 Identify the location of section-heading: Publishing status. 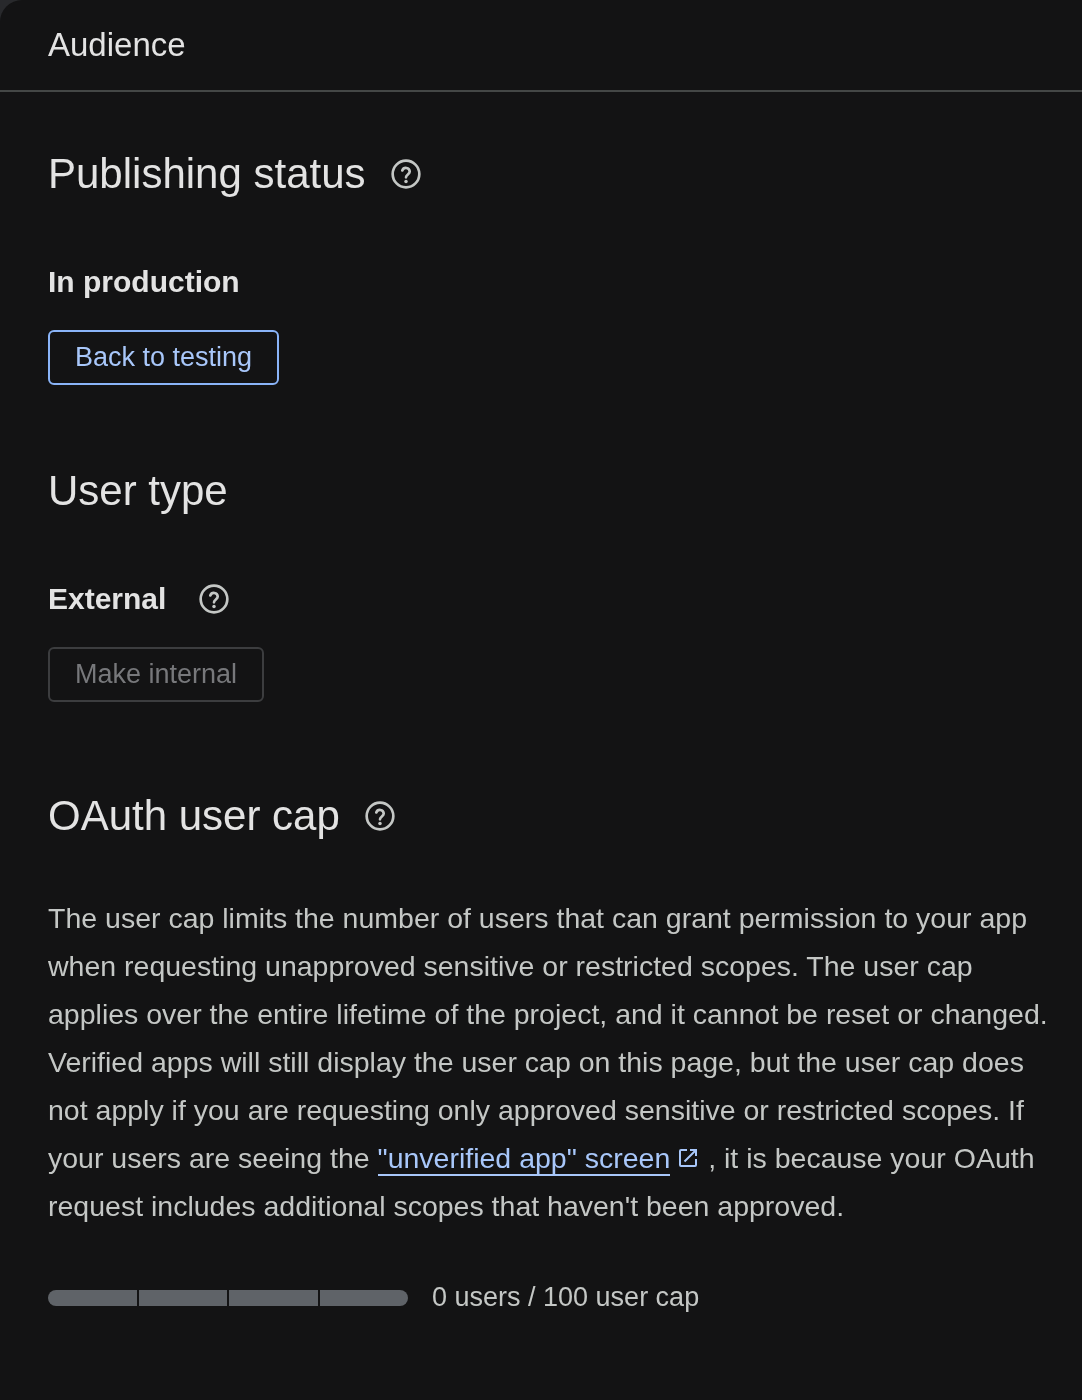
(207, 174).